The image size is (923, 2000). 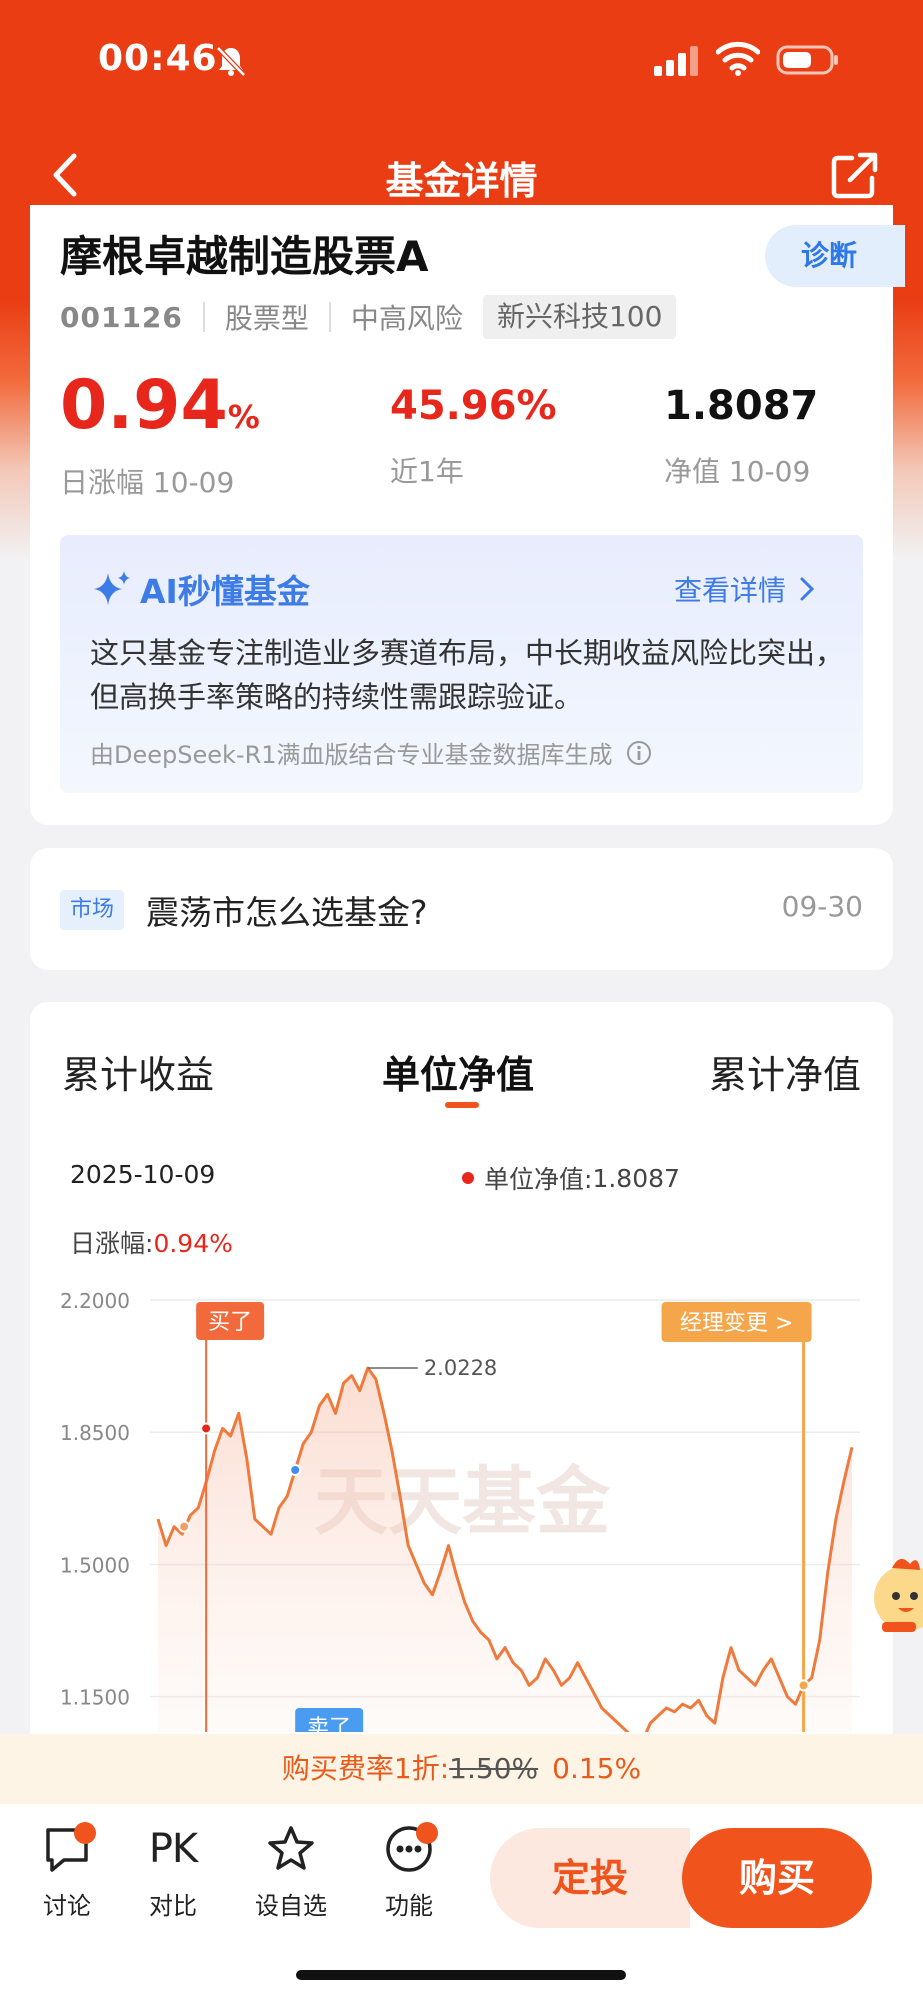 I want to click on year-return-label: 近1年, so click(x=427, y=471).